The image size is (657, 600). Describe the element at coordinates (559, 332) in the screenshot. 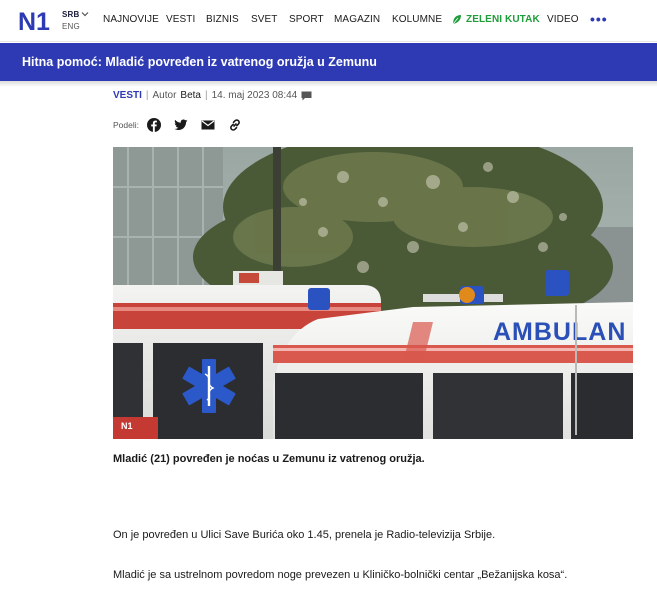

I see `svg-text: AMBULAN` at that location.